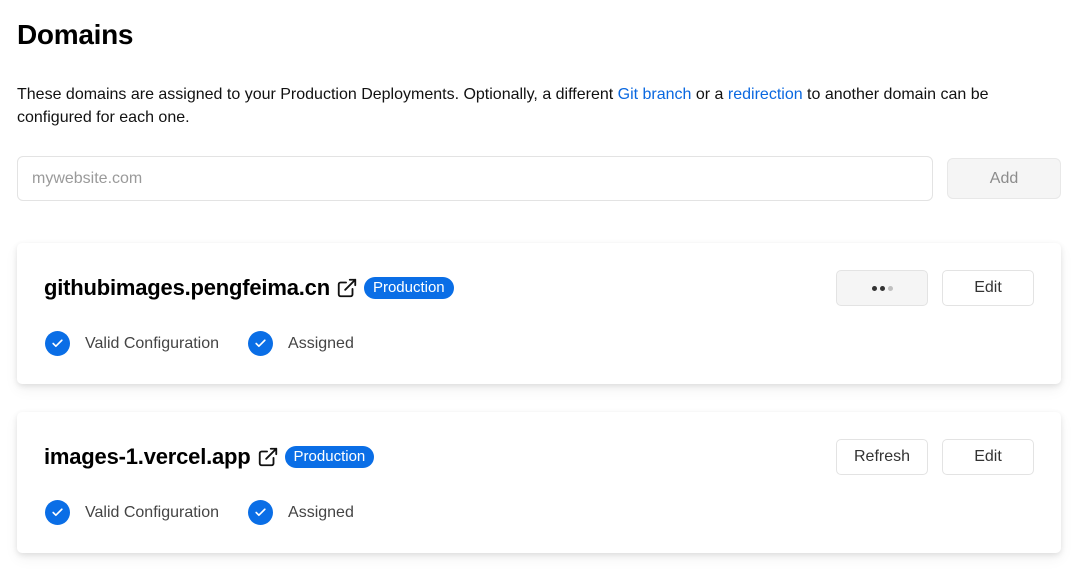  What do you see at coordinates (882, 457) in the screenshot?
I see `refresh-button: Refresh` at bounding box center [882, 457].